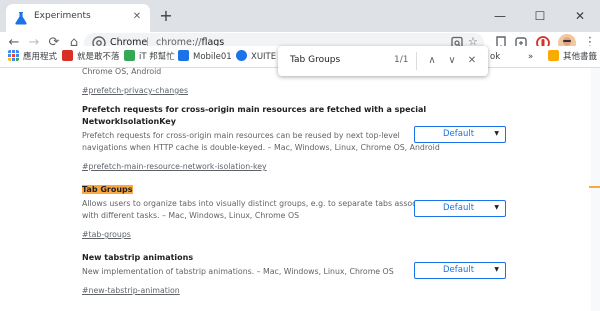  I want to click on apps-grid-icon, so click(13, 55).